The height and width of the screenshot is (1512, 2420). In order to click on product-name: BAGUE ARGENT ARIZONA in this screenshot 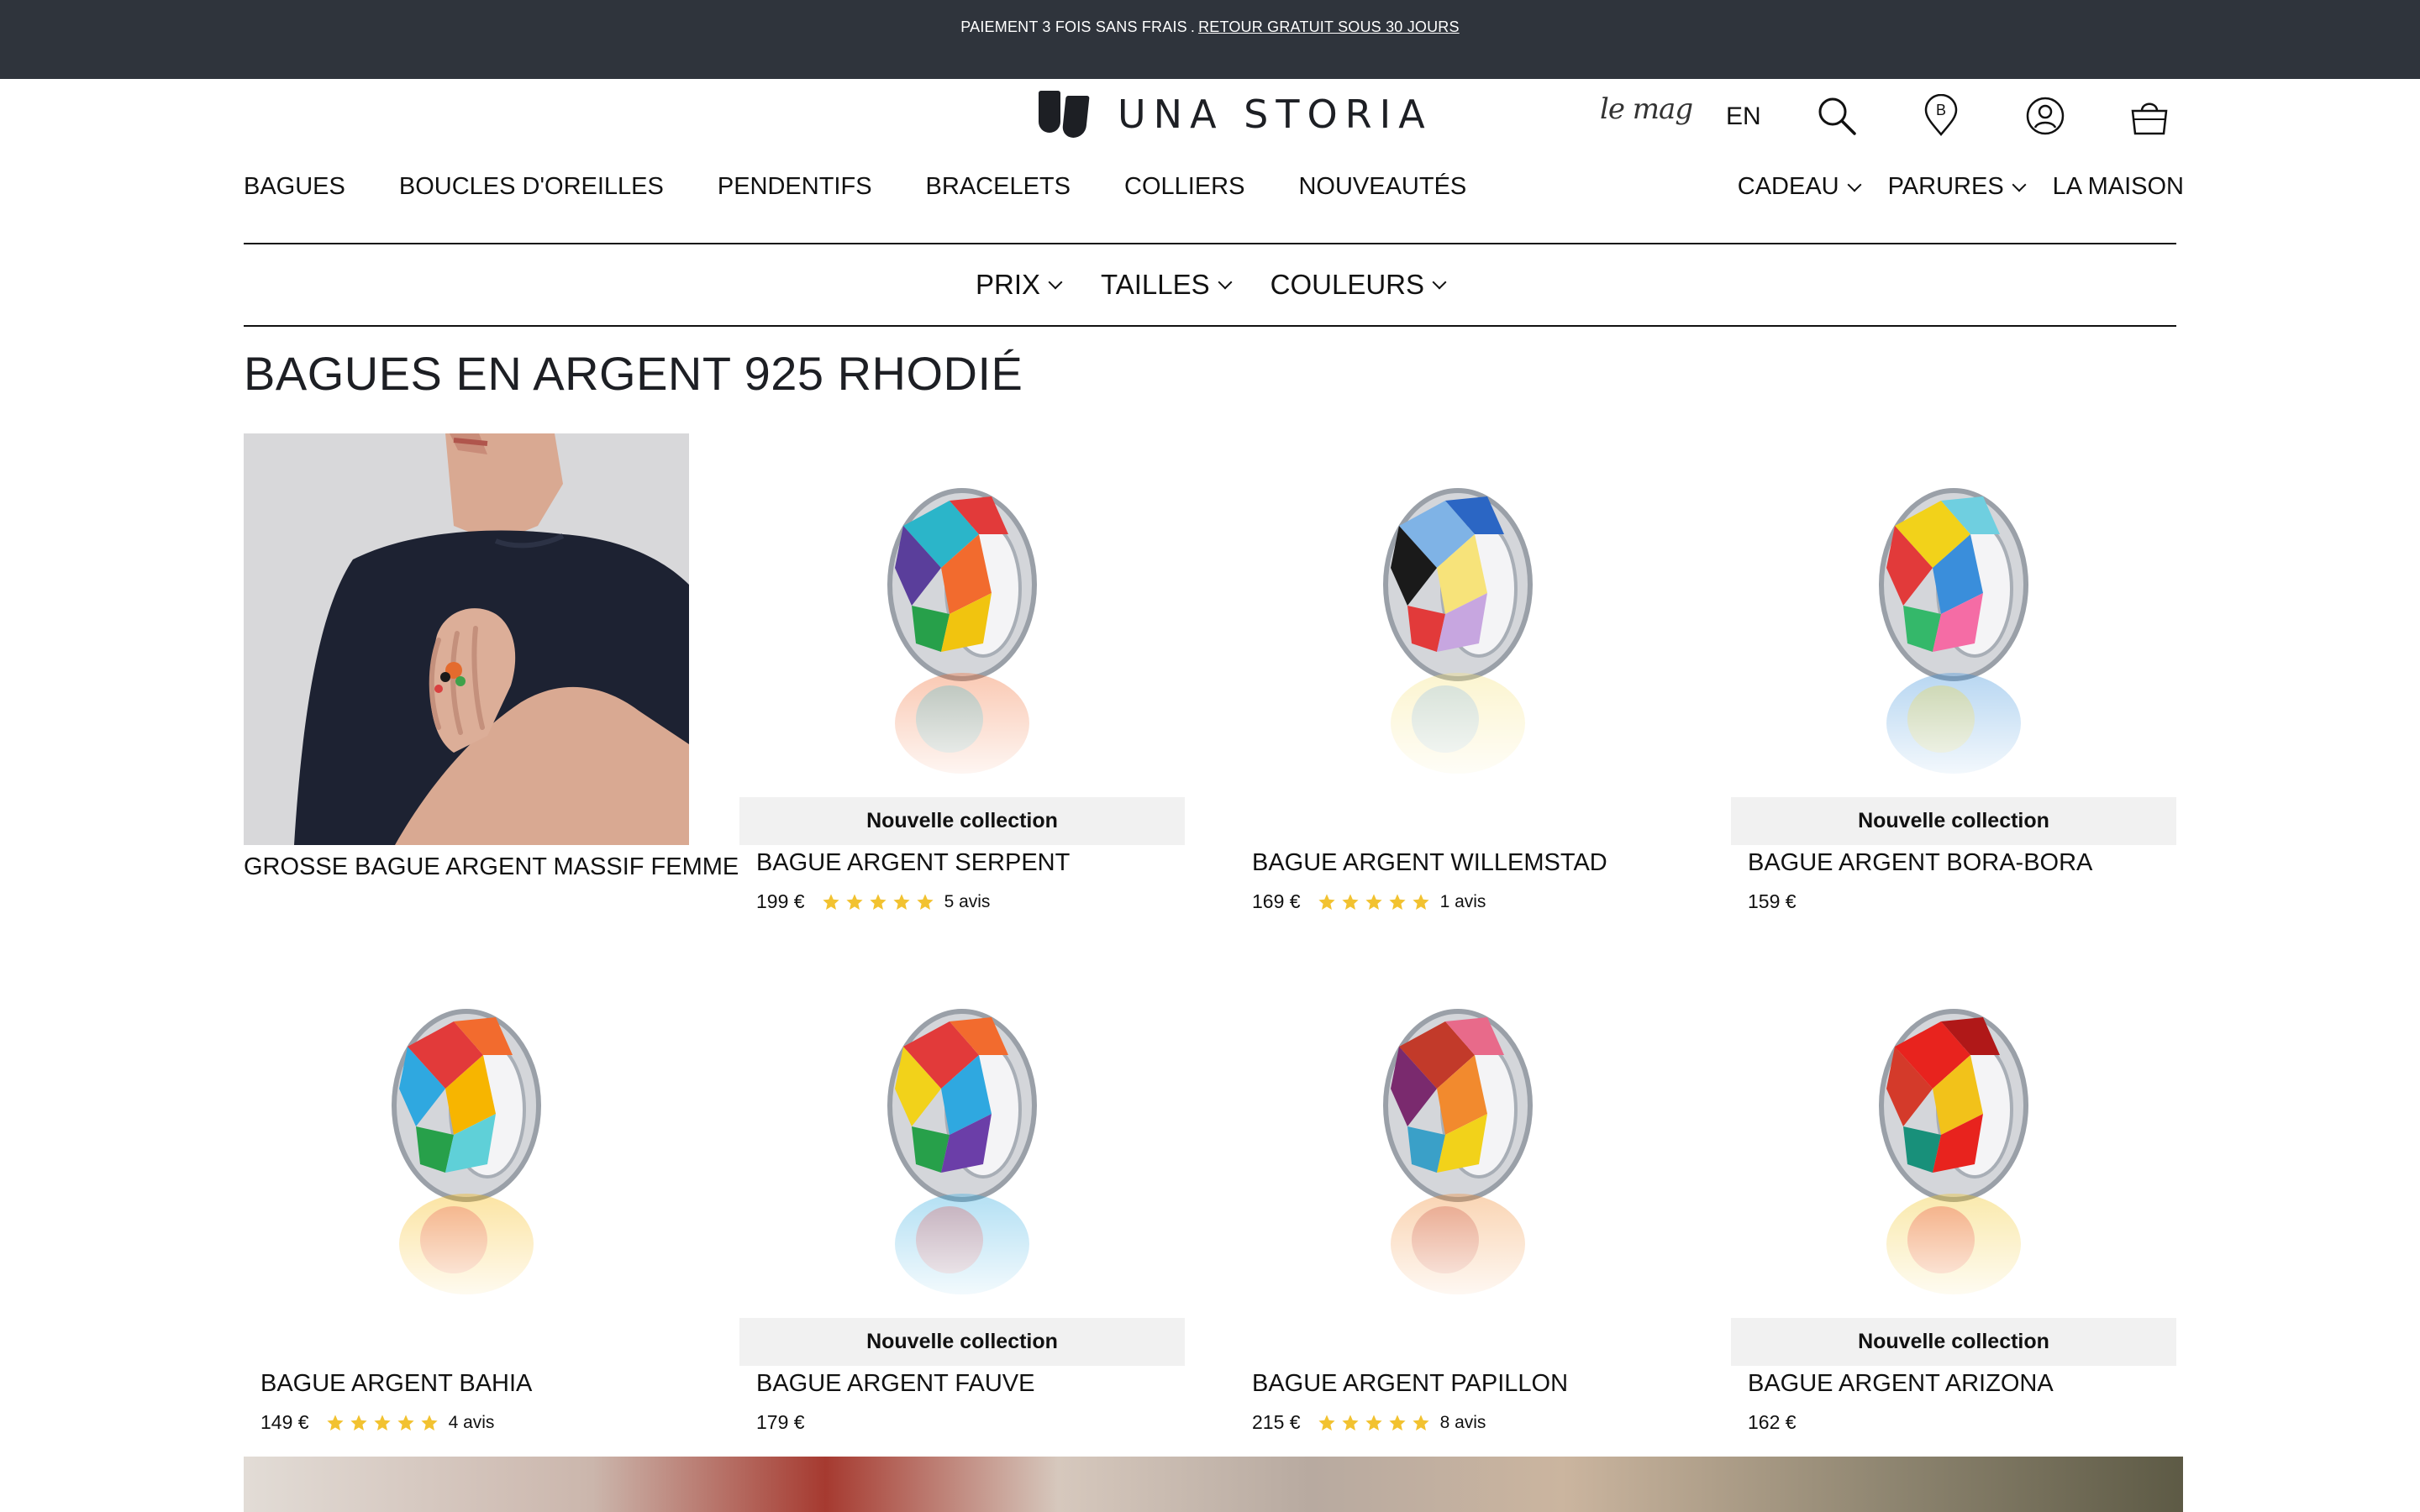, I will do `click(1901, 1383)`.